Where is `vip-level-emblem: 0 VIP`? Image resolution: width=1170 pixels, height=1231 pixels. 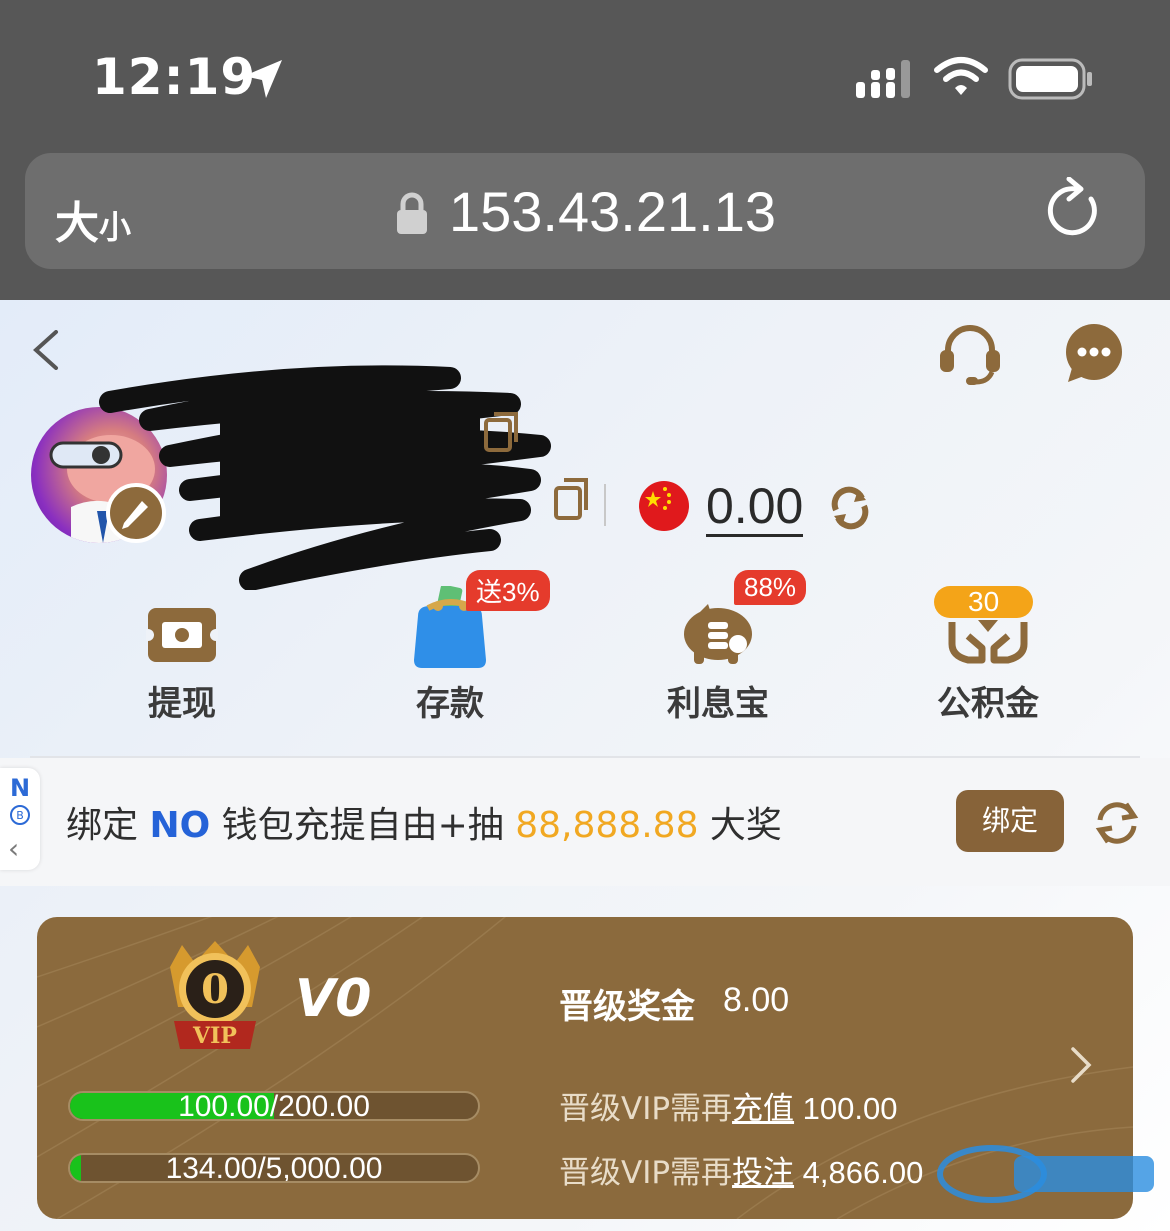
vip-level-emblem: 0 VIP is located at coordinates (215, 995).